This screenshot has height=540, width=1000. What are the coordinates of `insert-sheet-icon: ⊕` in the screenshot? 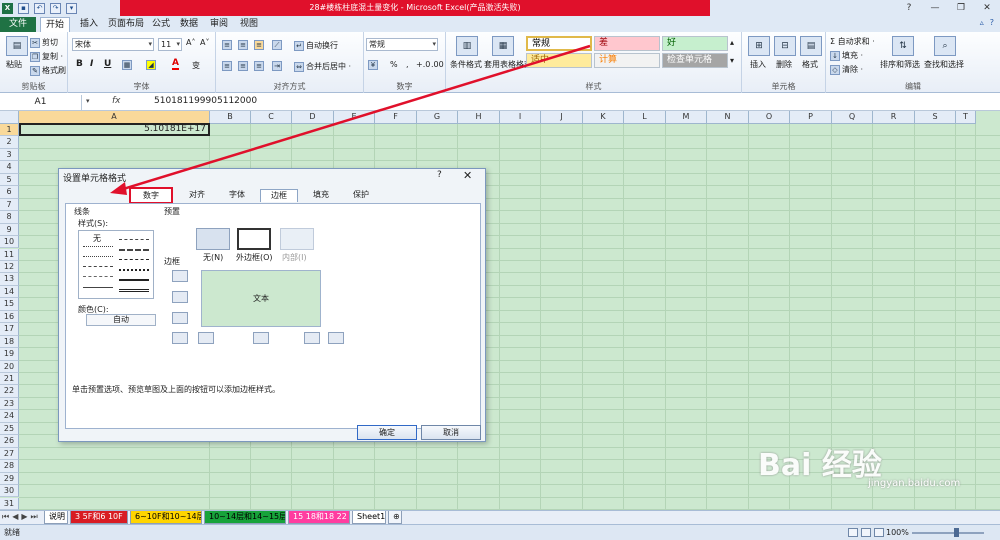 It's located at (395, 517).